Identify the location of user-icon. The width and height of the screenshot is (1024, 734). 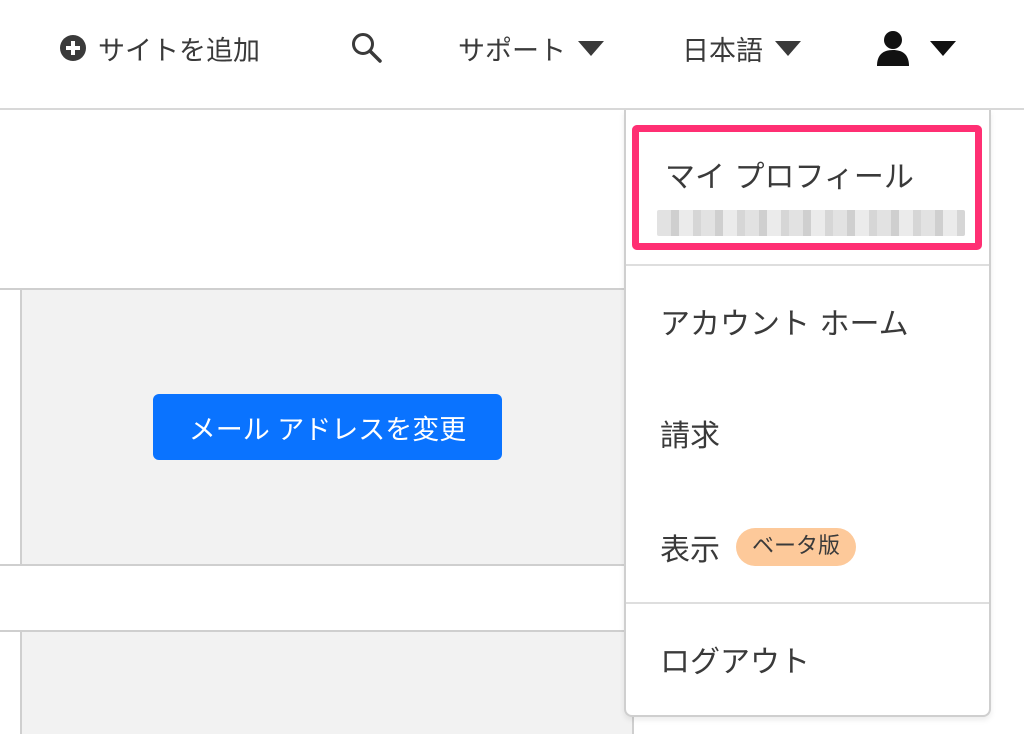
(893, 48).